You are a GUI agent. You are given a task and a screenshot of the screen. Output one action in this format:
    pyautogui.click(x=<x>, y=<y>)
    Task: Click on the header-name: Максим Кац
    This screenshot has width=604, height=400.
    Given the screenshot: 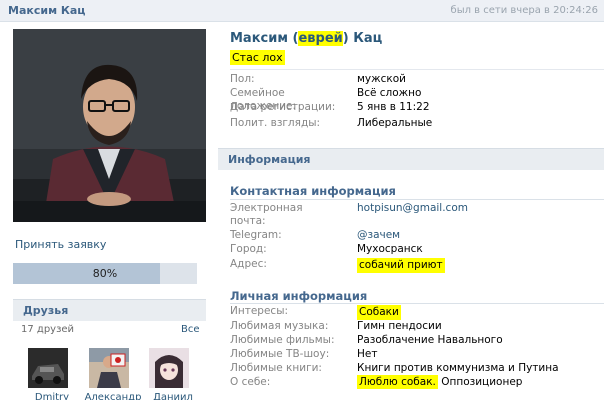 What is the action you would take?
    pyautogui.click(x=46, y=10)
    